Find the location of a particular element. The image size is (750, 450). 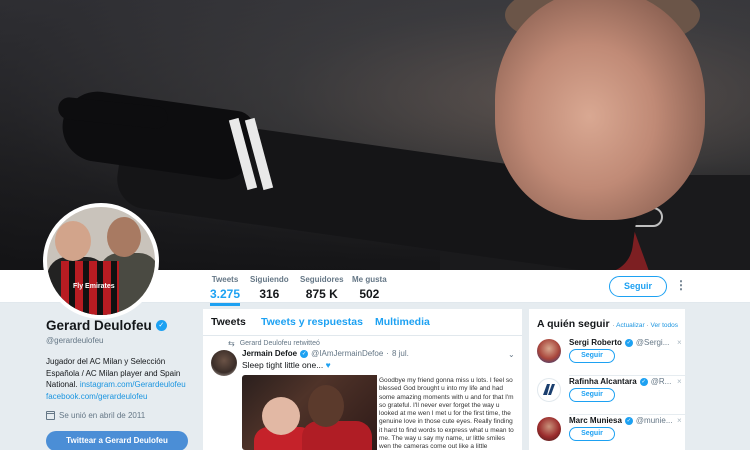

profile-name-row: Gerard Deulofeu ✓ is located at coordinates (120, 325).